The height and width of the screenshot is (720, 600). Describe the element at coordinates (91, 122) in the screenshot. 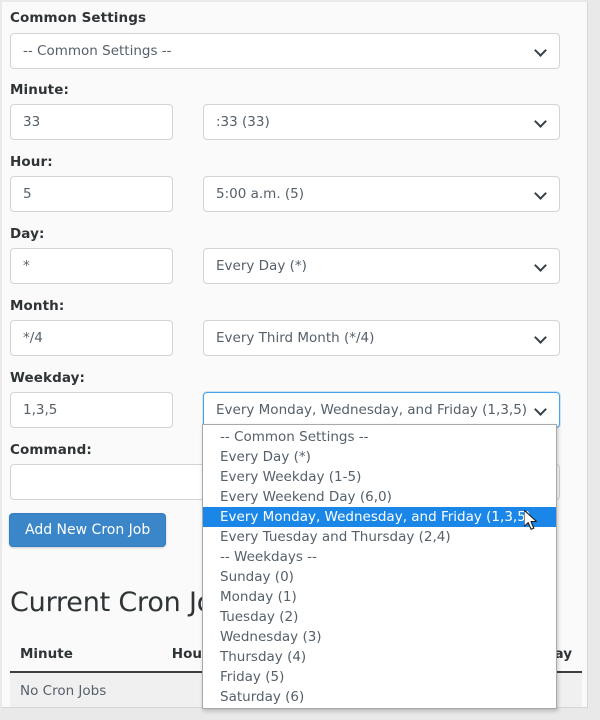

I see `minute-input` at that location.